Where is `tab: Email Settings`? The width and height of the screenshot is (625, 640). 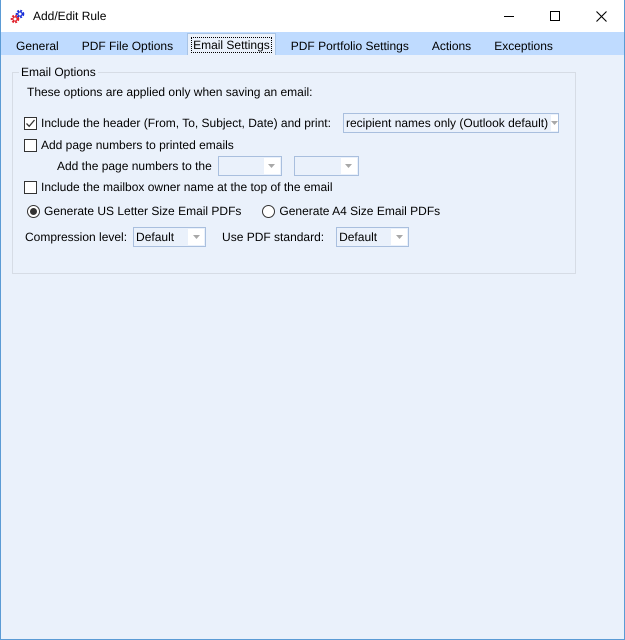 tab: Email Settings is located at coordinates (231, 44).